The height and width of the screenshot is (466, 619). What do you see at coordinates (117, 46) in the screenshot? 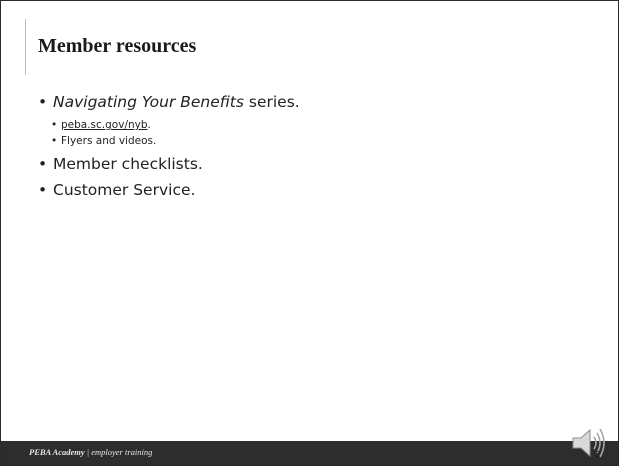
I see `slide-title: Member resources` at bounding box center [117, 46].